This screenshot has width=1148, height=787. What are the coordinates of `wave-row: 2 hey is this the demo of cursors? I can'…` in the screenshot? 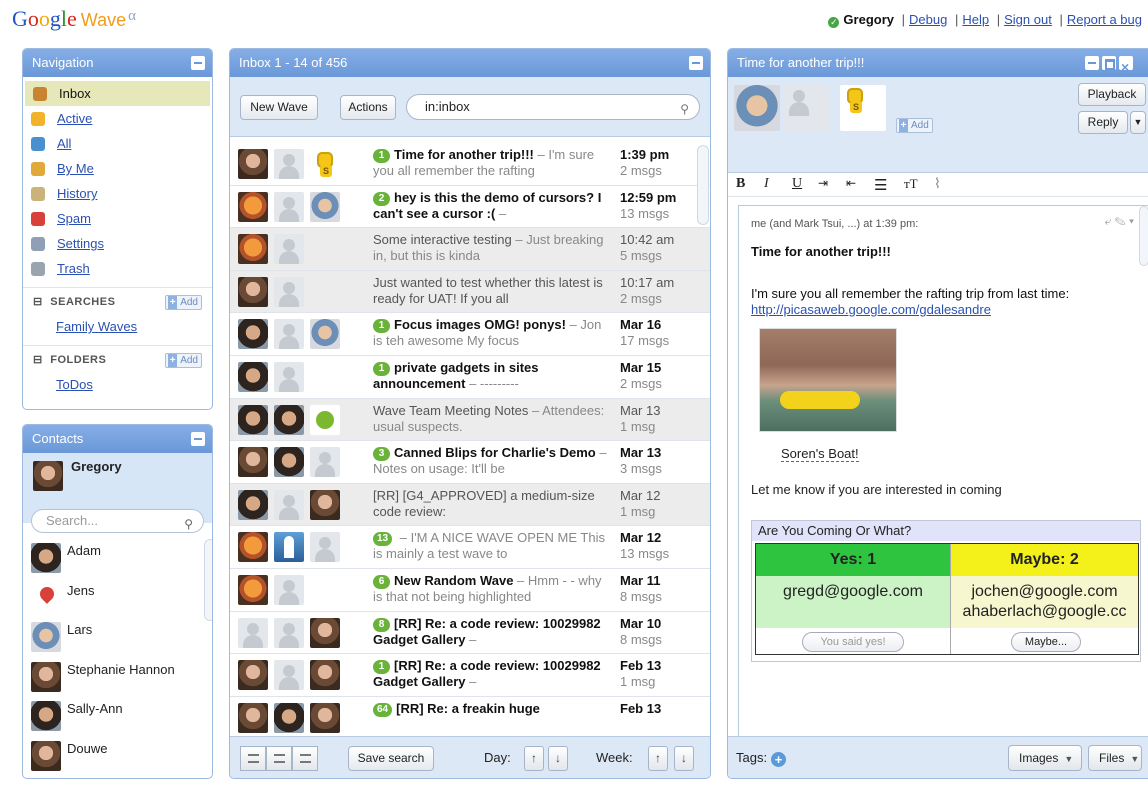 It's located at (470, 207).